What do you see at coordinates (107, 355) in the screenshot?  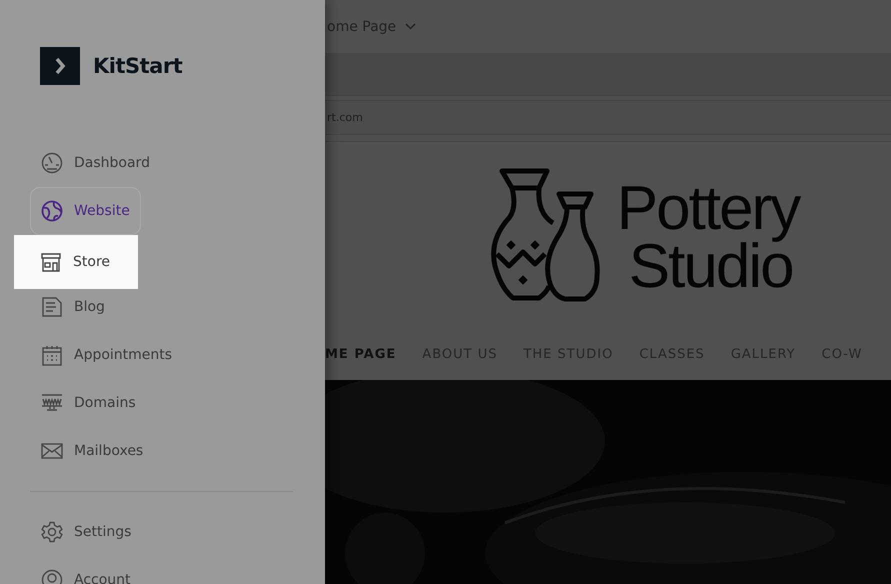 I see `sidebar-item: Appointments` at bounding box center [107, 355].